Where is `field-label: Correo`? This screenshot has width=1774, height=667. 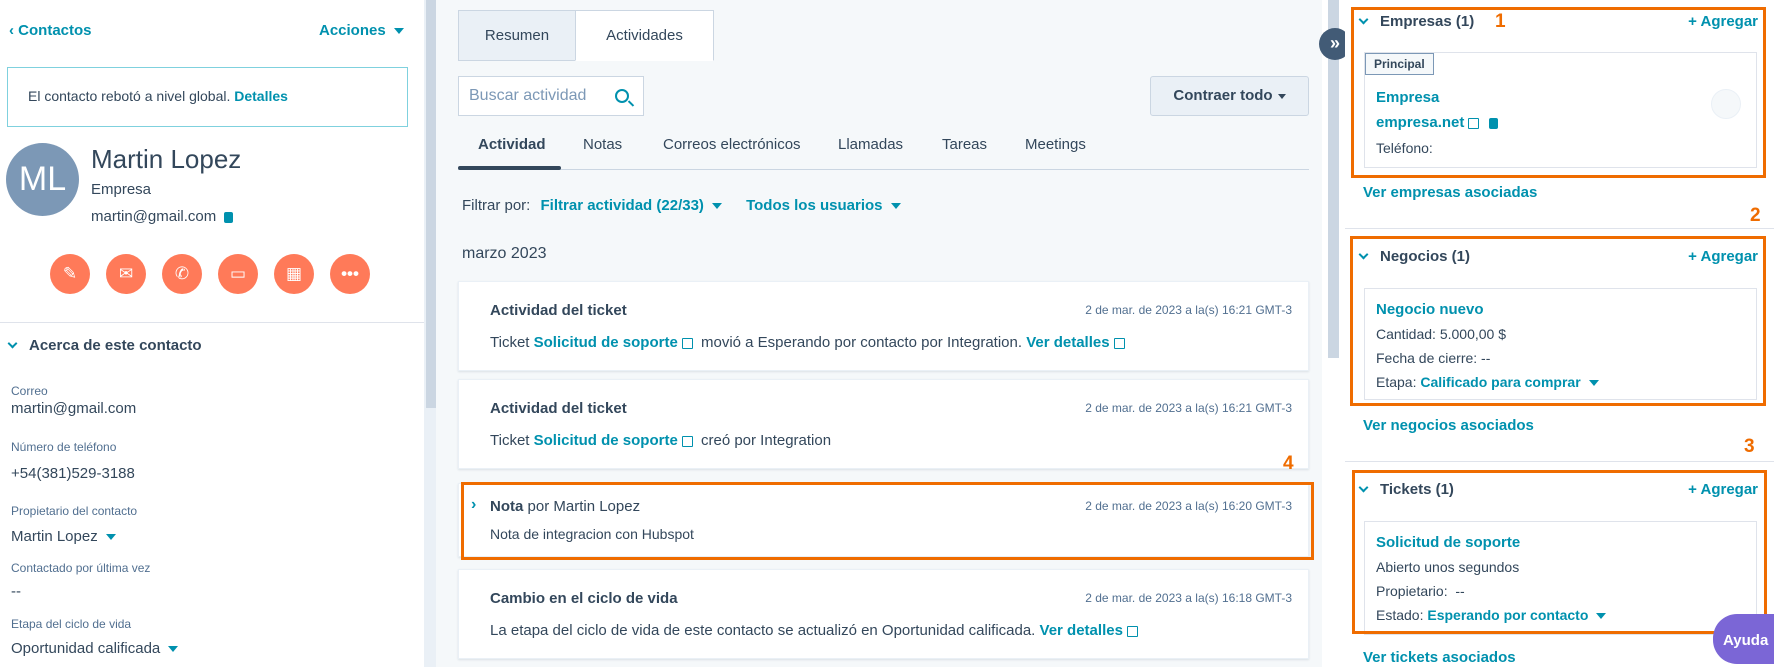
field-label: Correo is located at coordinates (29, 391).